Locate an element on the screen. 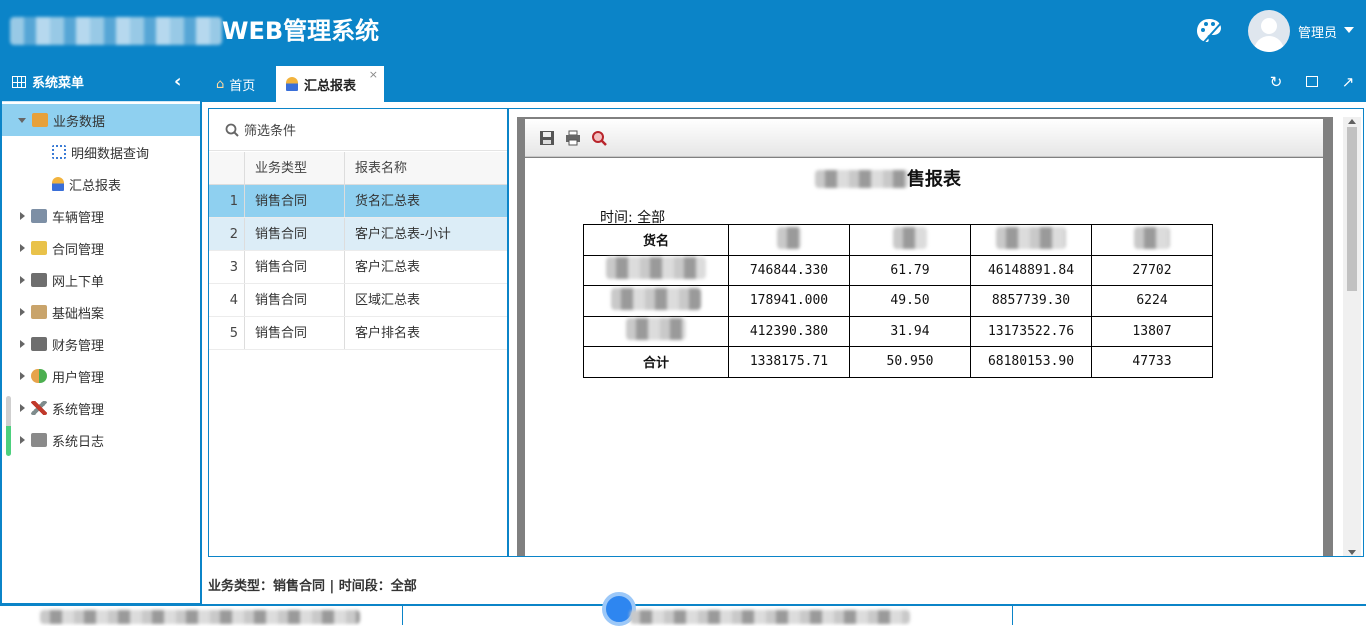  sidebar-item-label: 基础档案 is located at coordinates (78, 314).